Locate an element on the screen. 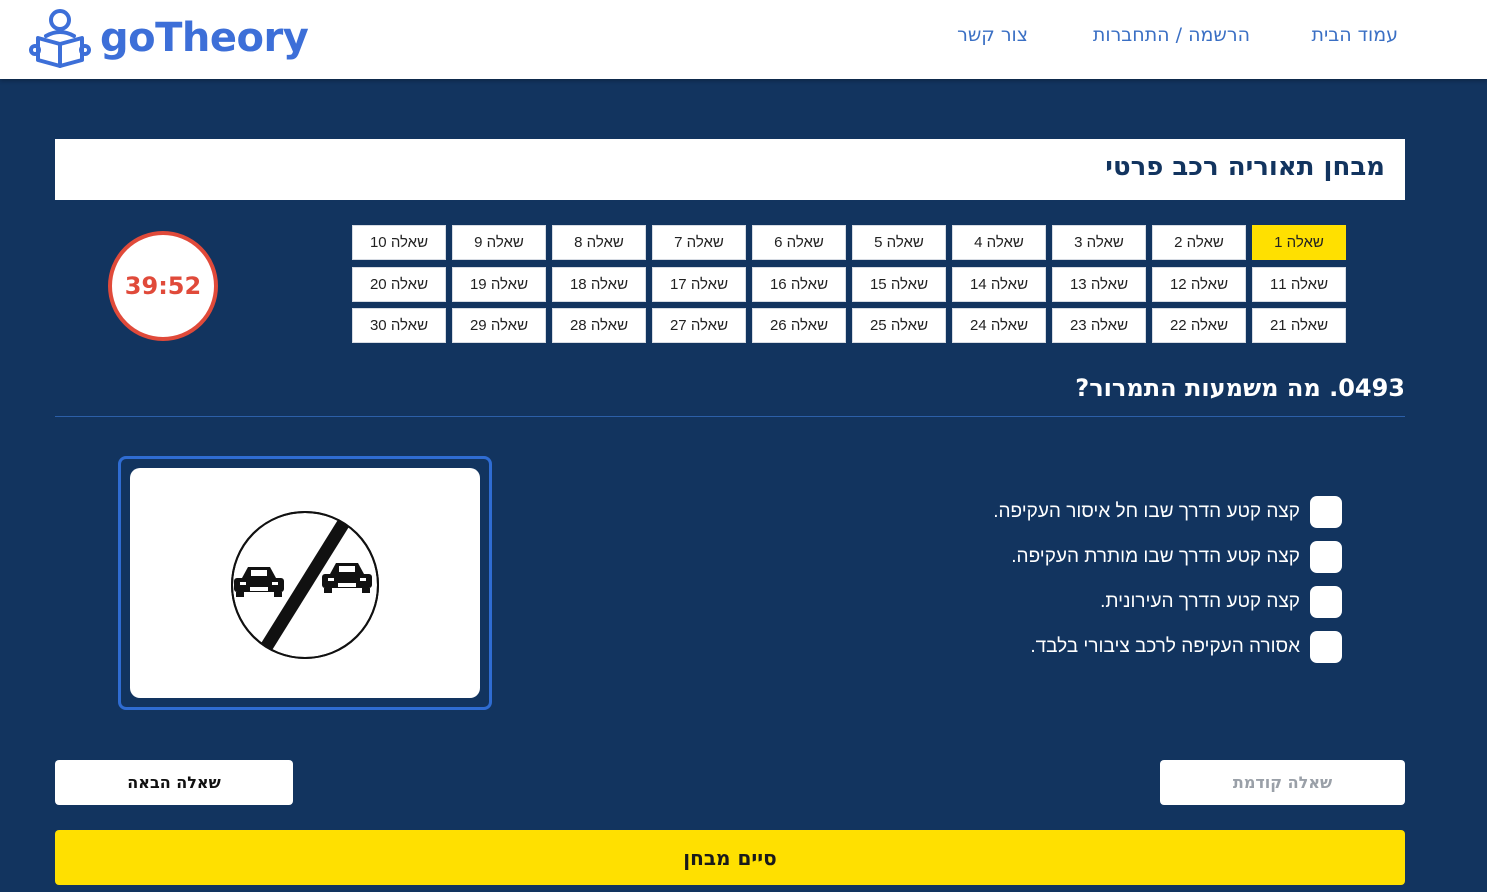  answer-option-1: קצה קטע הדרך שבו חל איסור העקיפה. is located at coordinates (1167, 512).